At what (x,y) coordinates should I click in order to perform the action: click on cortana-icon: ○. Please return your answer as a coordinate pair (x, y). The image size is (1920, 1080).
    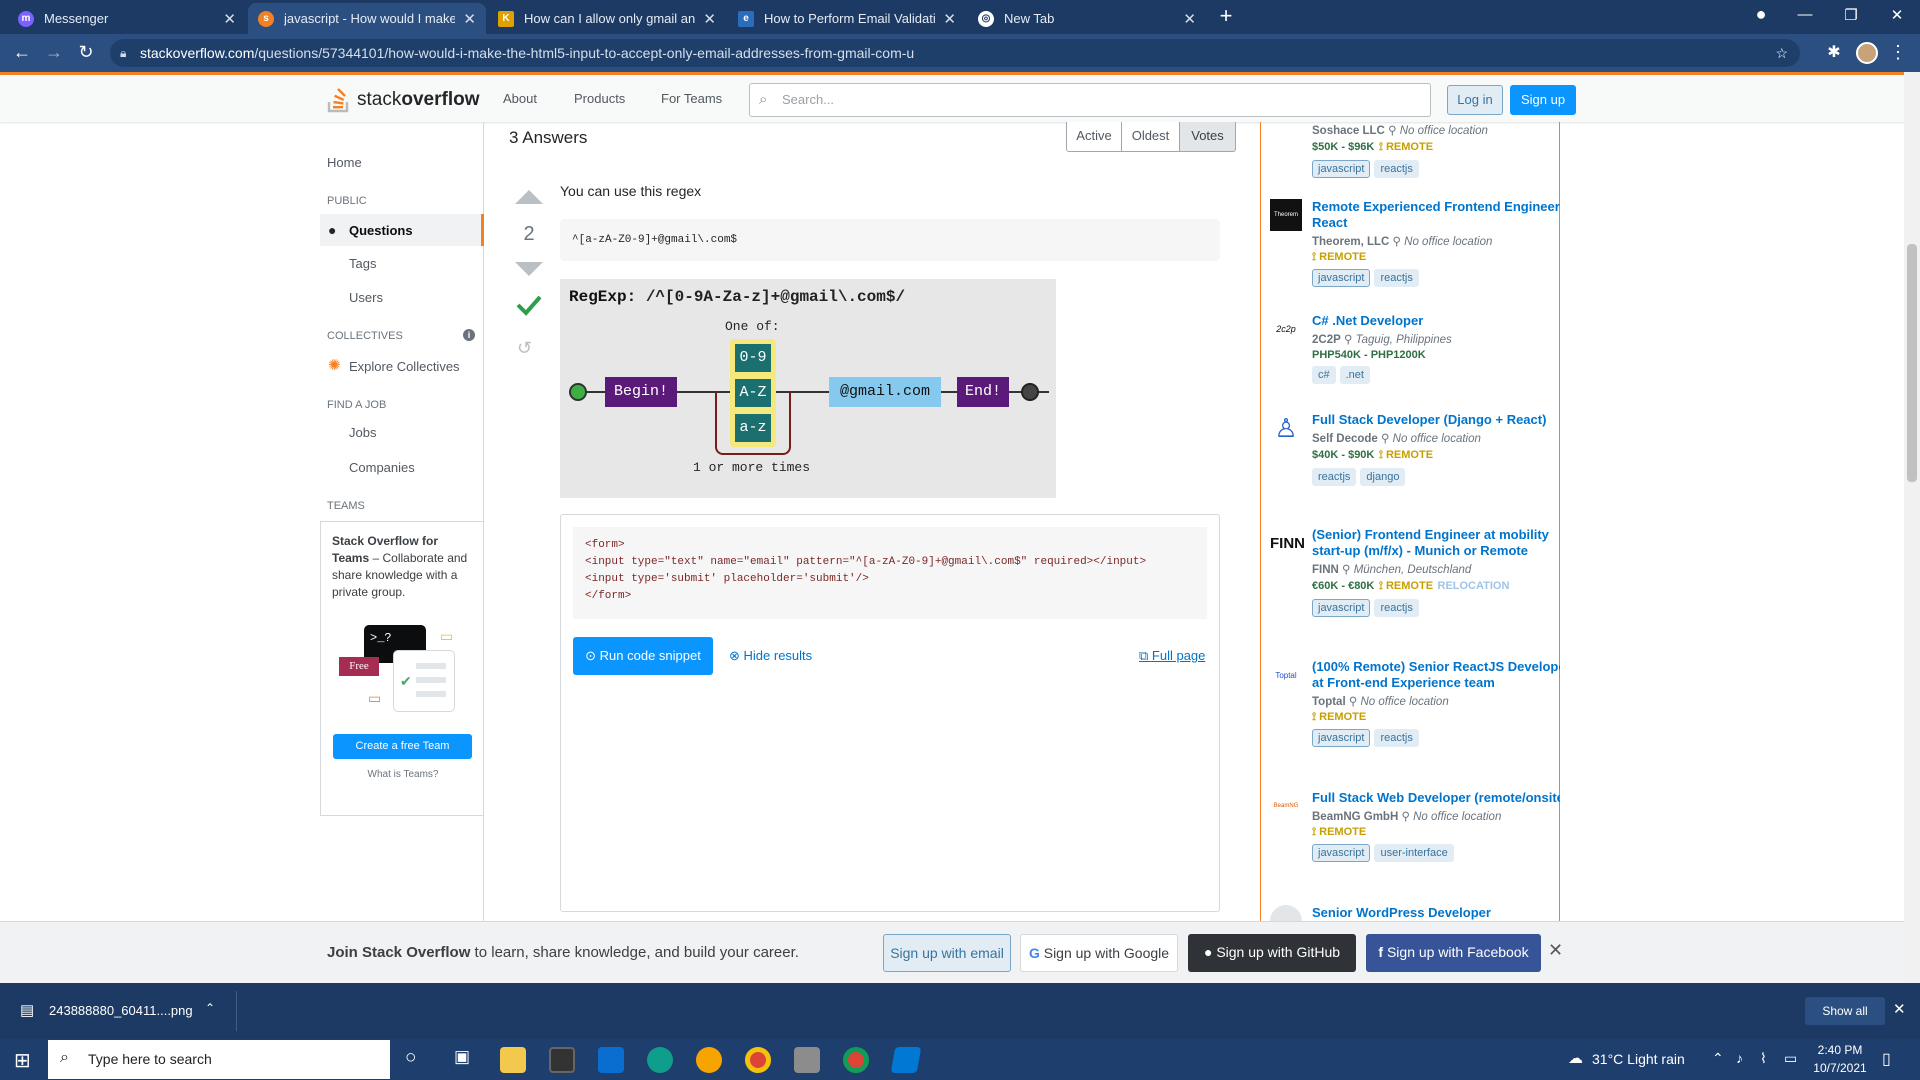
    Looking at the image, I should click on (410, 1058).